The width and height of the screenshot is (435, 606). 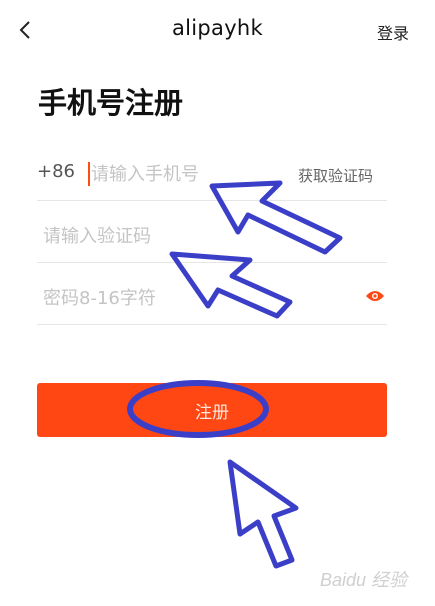 What do you see at coordinates (186, 174) in the screenshot?
I see `phone-input` at bounding box center [186, 174].